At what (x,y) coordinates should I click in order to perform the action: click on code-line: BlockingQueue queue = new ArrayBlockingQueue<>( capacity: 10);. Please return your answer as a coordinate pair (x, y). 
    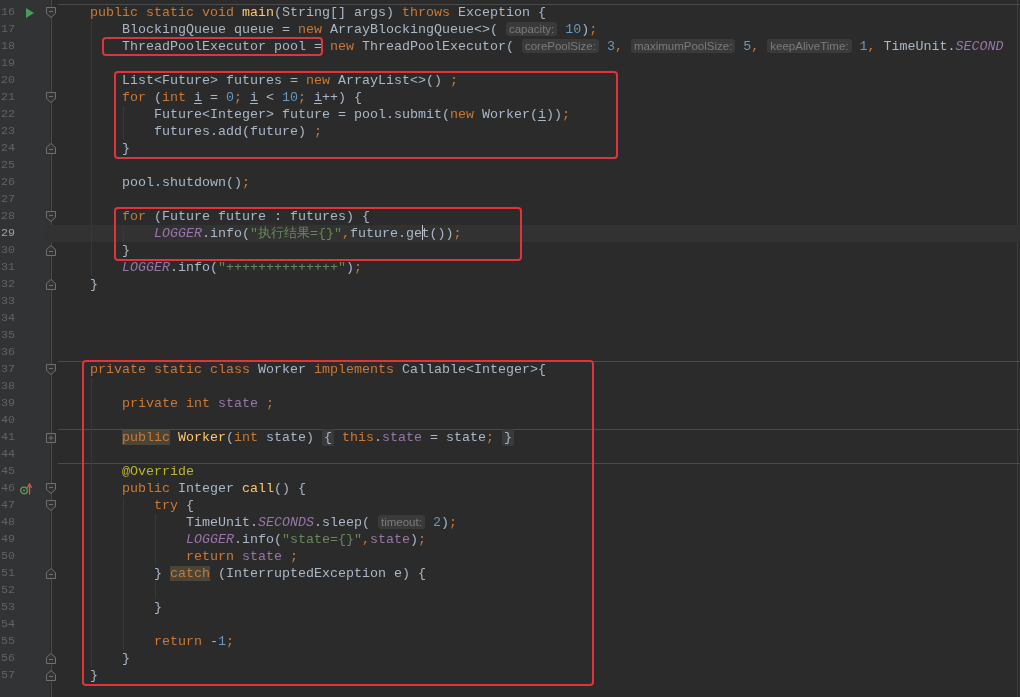
    Looking at the image, I should click on (360, 29).